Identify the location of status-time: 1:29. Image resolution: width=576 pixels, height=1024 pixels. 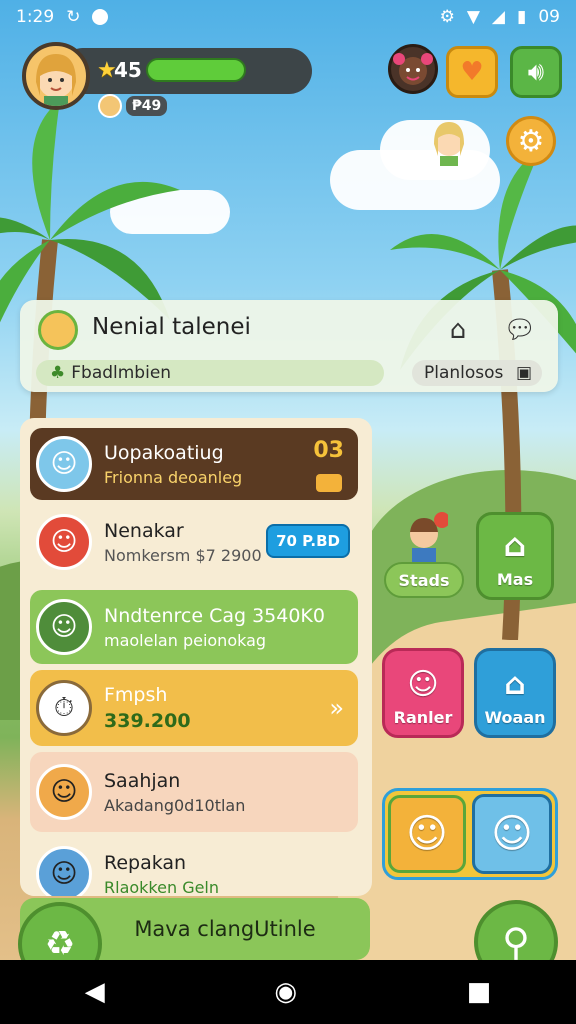
(35, 17).